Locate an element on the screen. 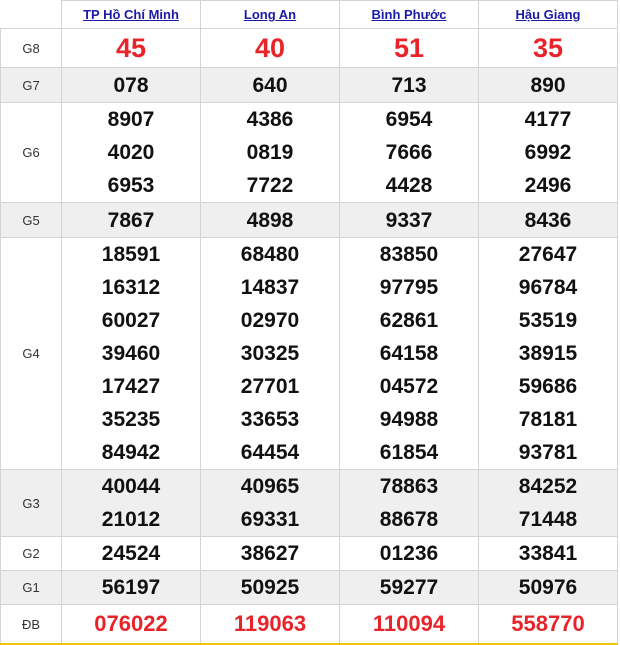 Image resolution: width=620 pixels, height=645 pixels. prize-cell: 078 is located at coordinates (131, 85).